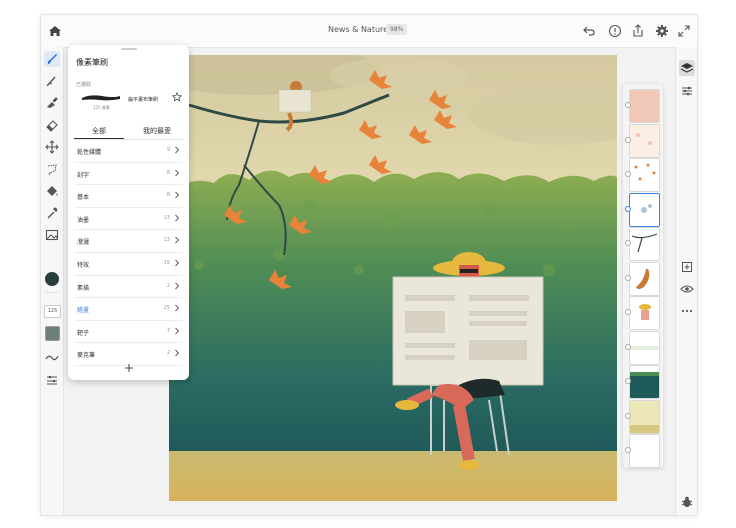 The width and height of the screenshot is (736, 528). Describe the element at coordinates (52, 279) in the screenshot. I see `color-swatch` at that location.